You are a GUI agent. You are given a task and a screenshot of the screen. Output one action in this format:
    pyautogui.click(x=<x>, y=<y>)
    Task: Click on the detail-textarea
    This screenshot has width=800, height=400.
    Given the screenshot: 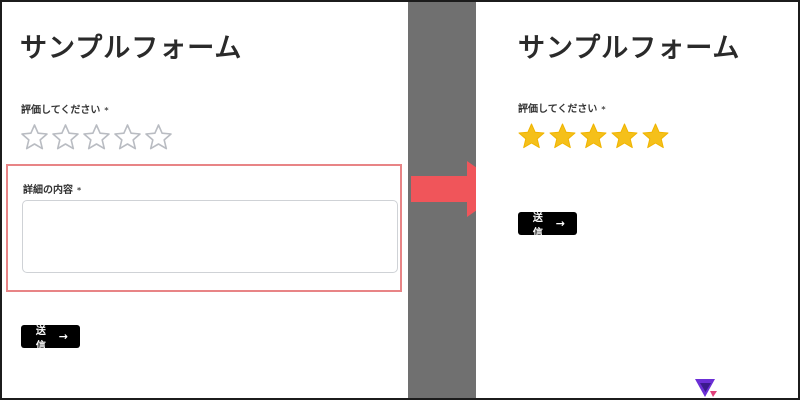 What is the action you would take?
    pyautogui.click(x=210, y=236)
    